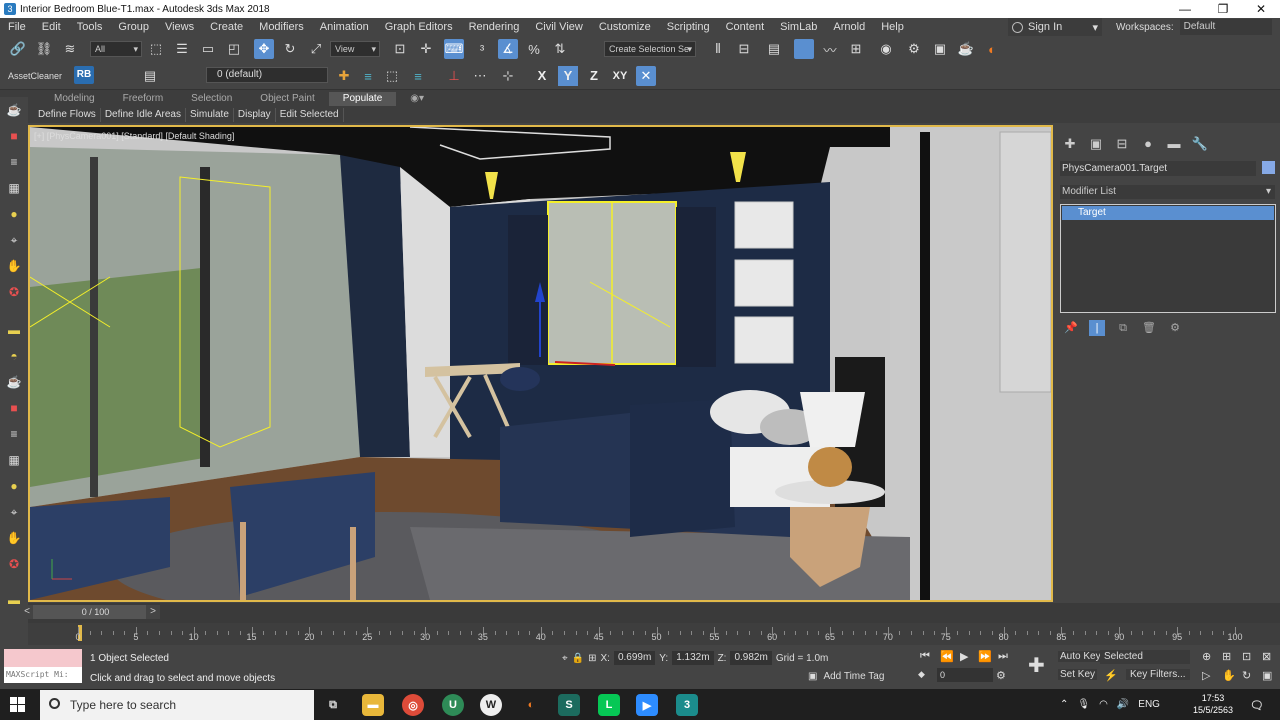 This screenshot has width=1280, height=720. Describe the element at coordinates (1070, 144) in the screenshot. I see `create-tab-icon: ✚` at that location.